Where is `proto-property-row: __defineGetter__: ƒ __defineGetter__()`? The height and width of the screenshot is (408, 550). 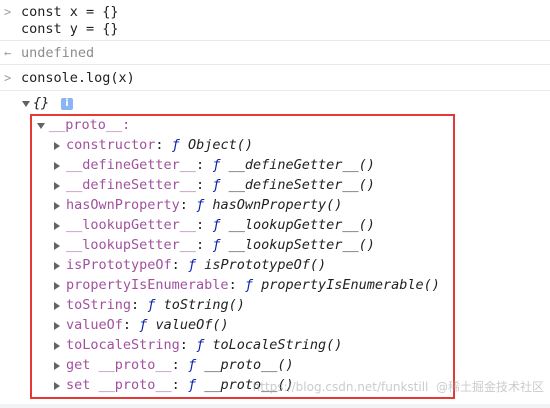
proto-property-row: __defineGetter__: ƒ __defineGetter__() is located at coordinates (220, 165).